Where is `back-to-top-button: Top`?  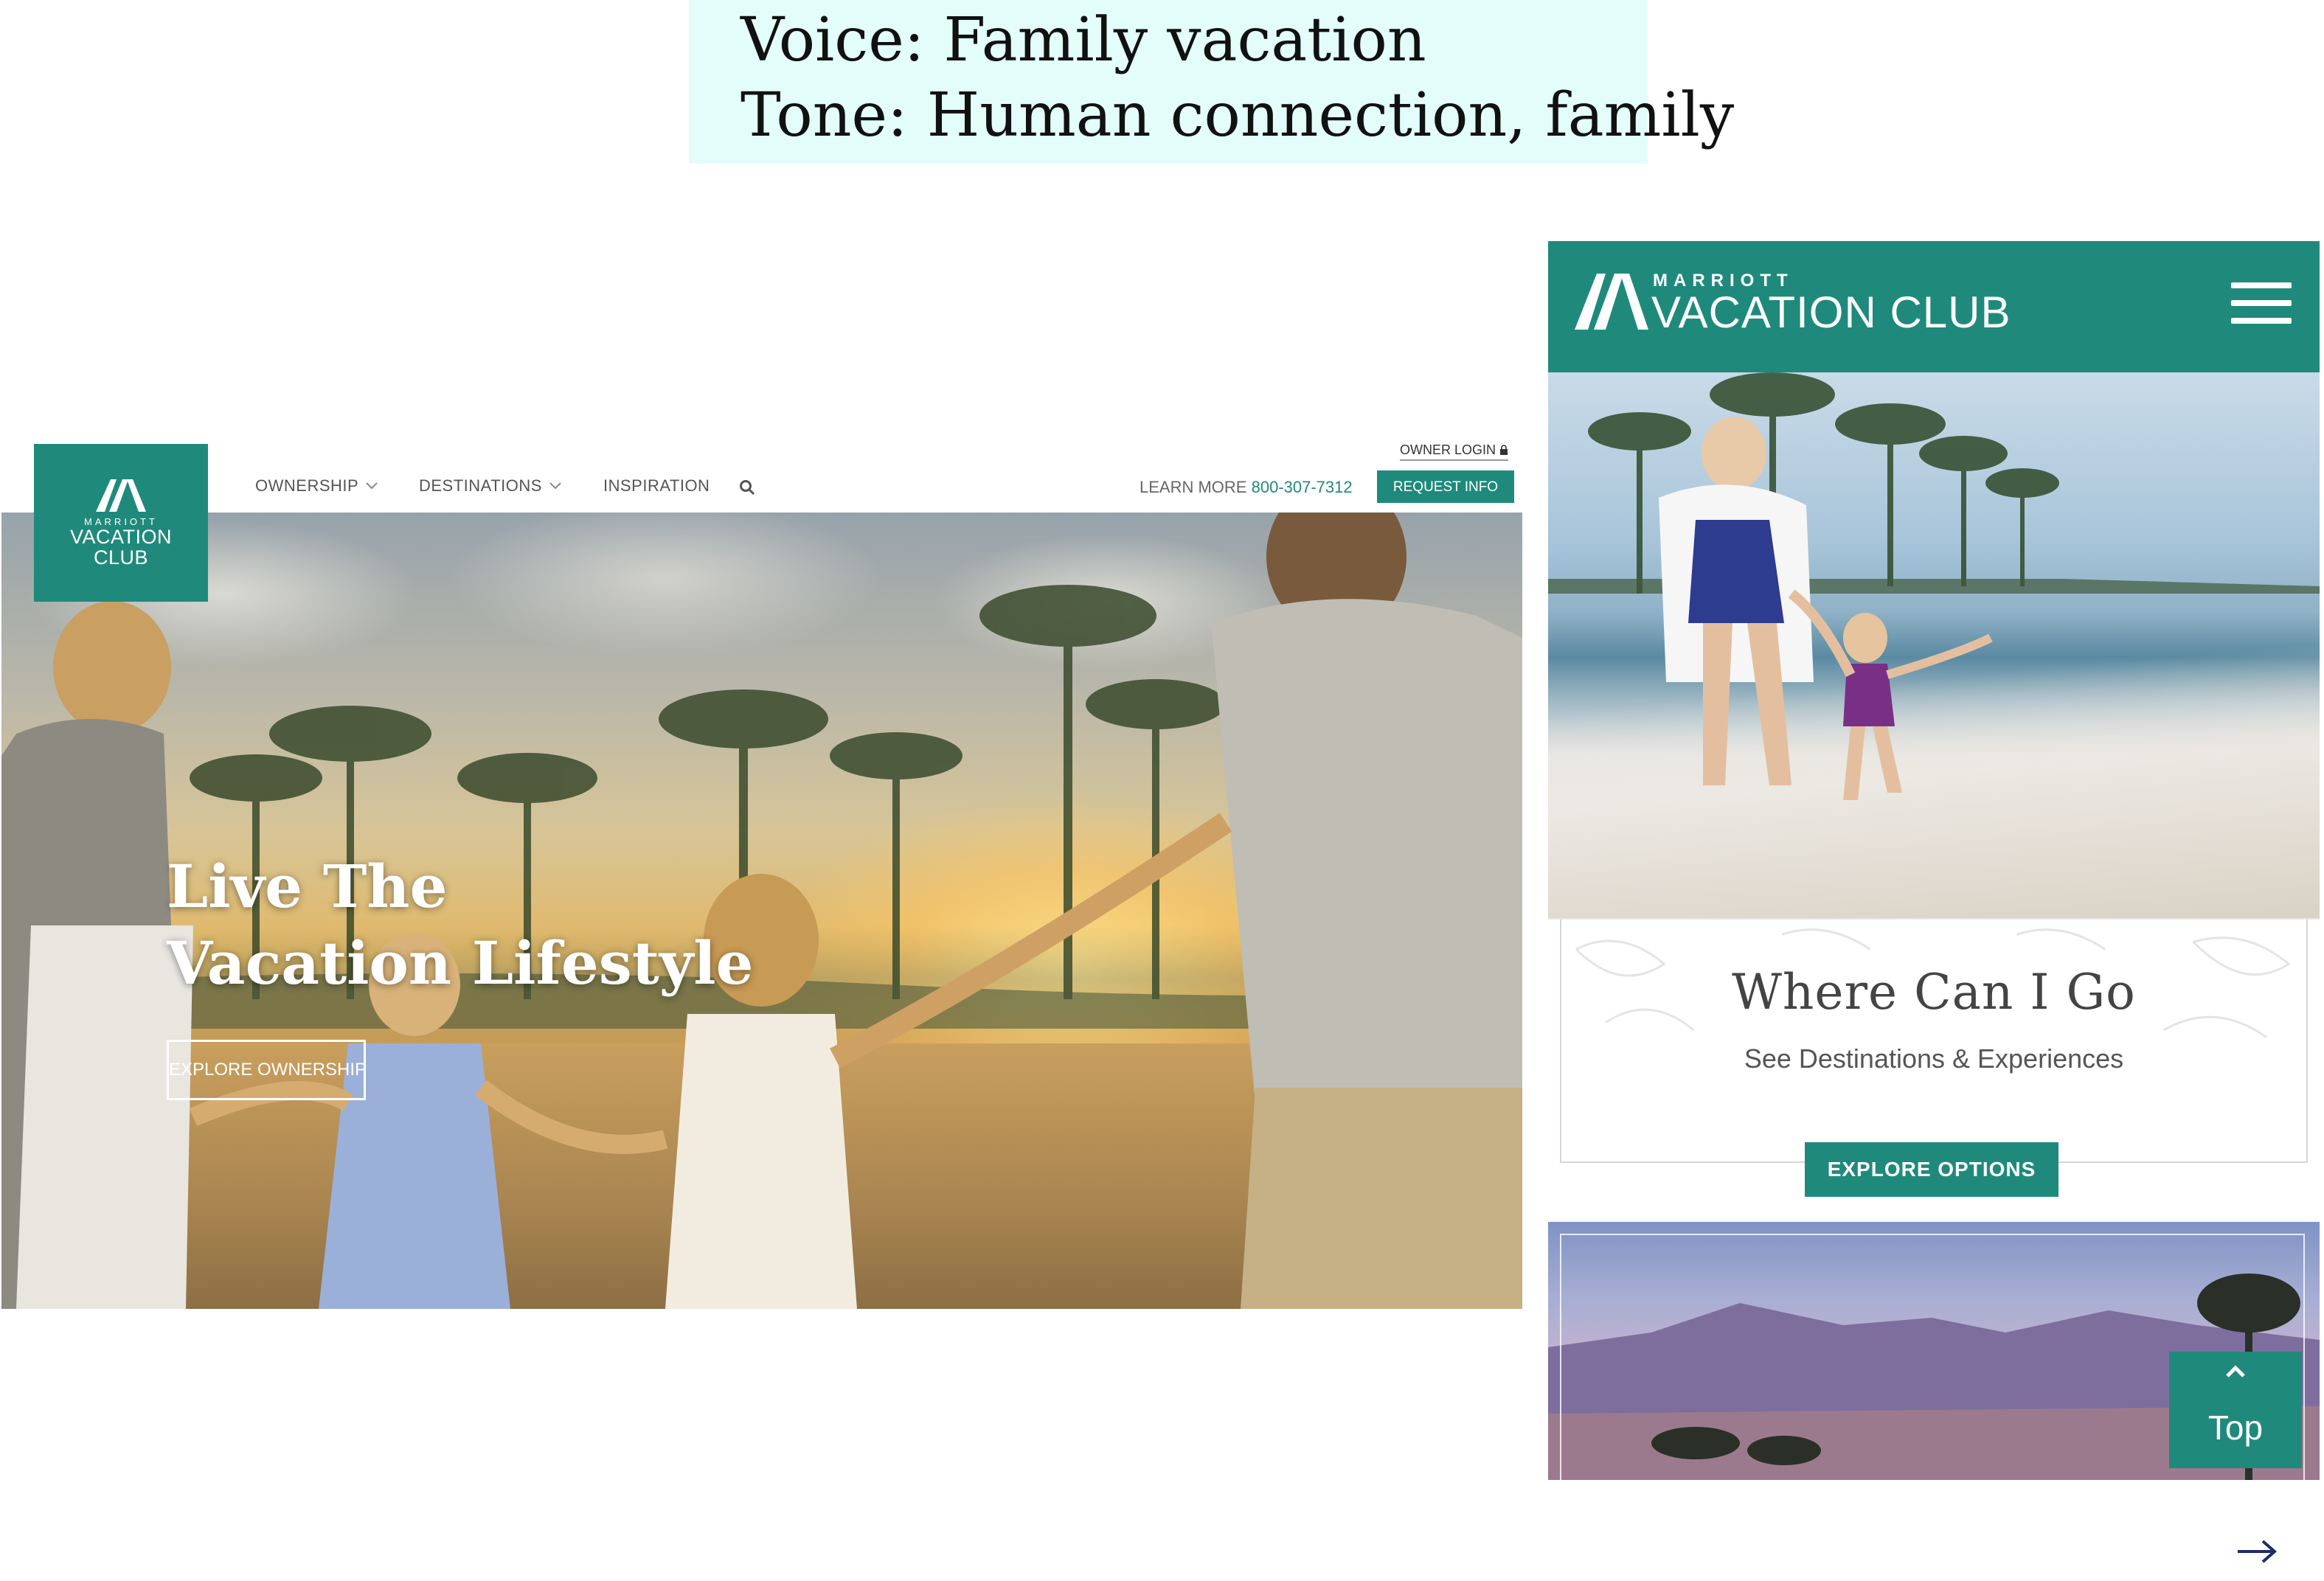
back-to-top-button: Top is located at coordinates (2235, 1410).